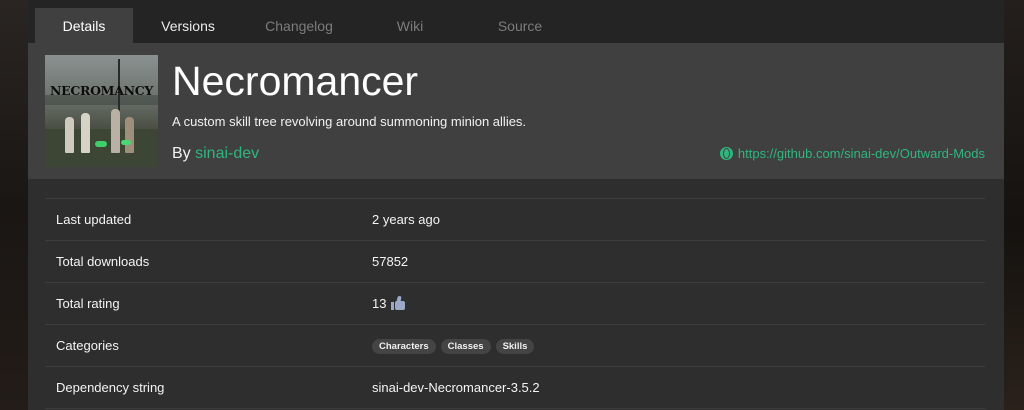 This screenshot has width=1024, height=410. I want to click on mod-byline: By sinai-dev, so click(215, 154).